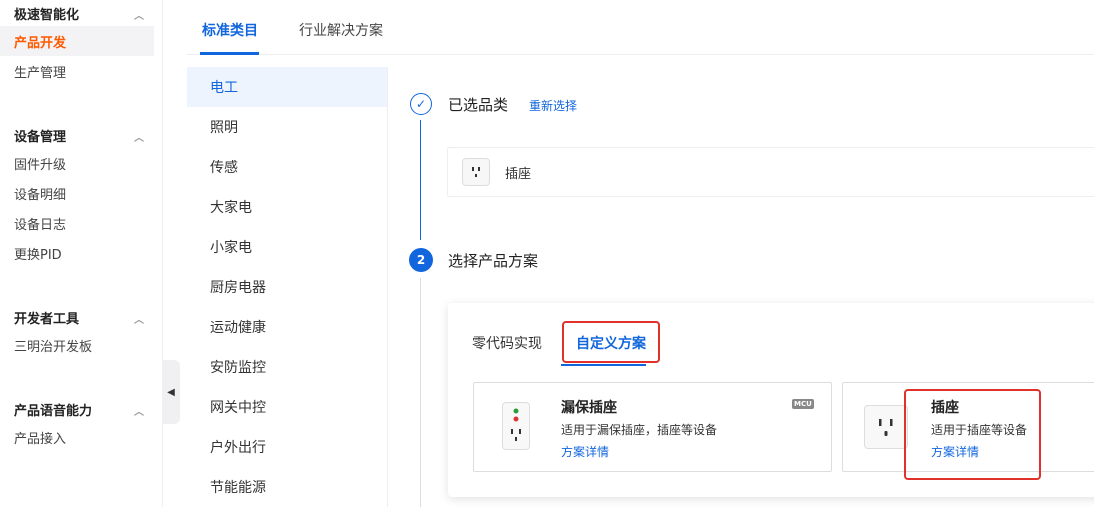  What do you see at coordinates (40, 137) in the screenshot?
I see `sidebar-group-title: 设备管理` at bounding box center [40, 137].